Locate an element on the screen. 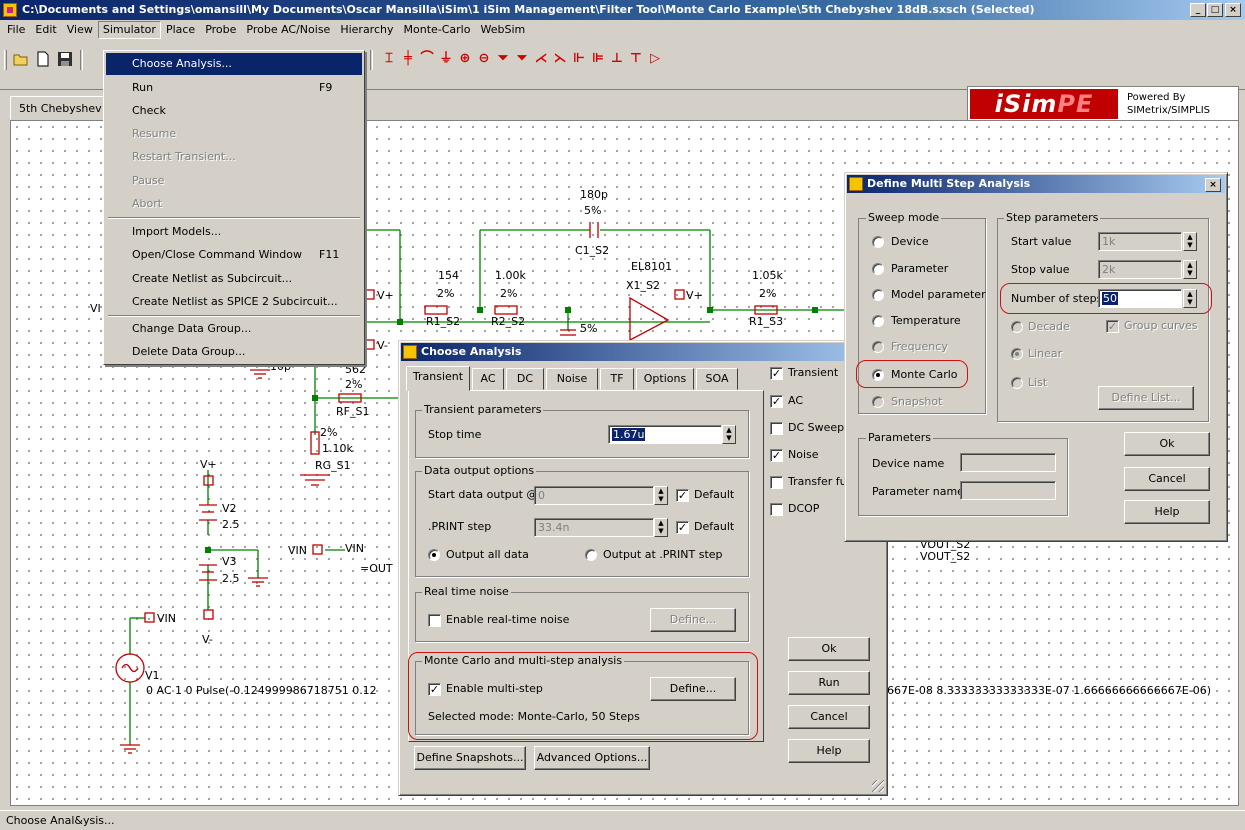 This screenshot has width=1245, height=830. close-button: × is located at coordinates (1233, 10).